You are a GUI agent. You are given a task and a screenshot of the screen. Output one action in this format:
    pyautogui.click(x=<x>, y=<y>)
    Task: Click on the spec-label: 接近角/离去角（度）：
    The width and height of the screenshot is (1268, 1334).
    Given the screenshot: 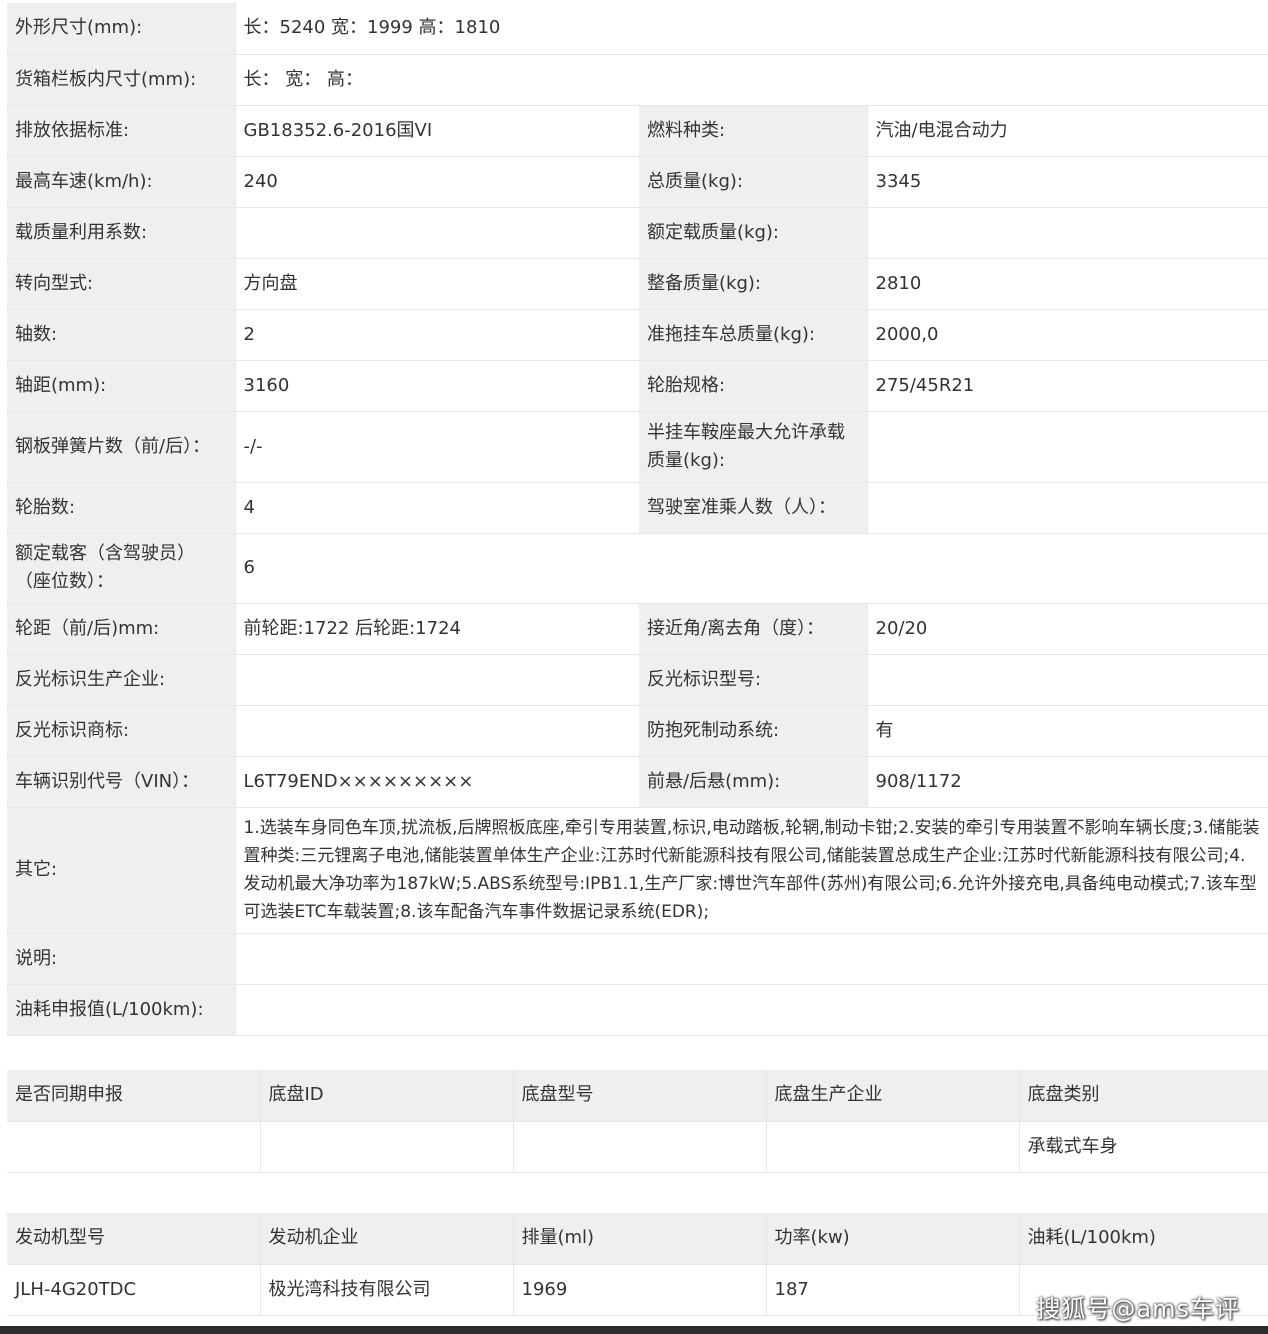 What is the action you would take?
    pyautogui.click(x=753, y=629)
    